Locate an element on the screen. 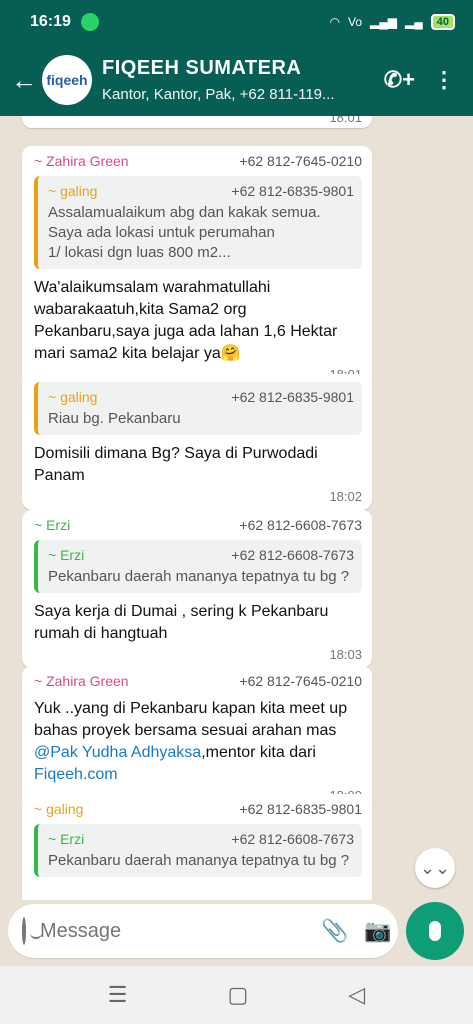  more-vert-icon: ⋮ is located at coordinates (444, 80).